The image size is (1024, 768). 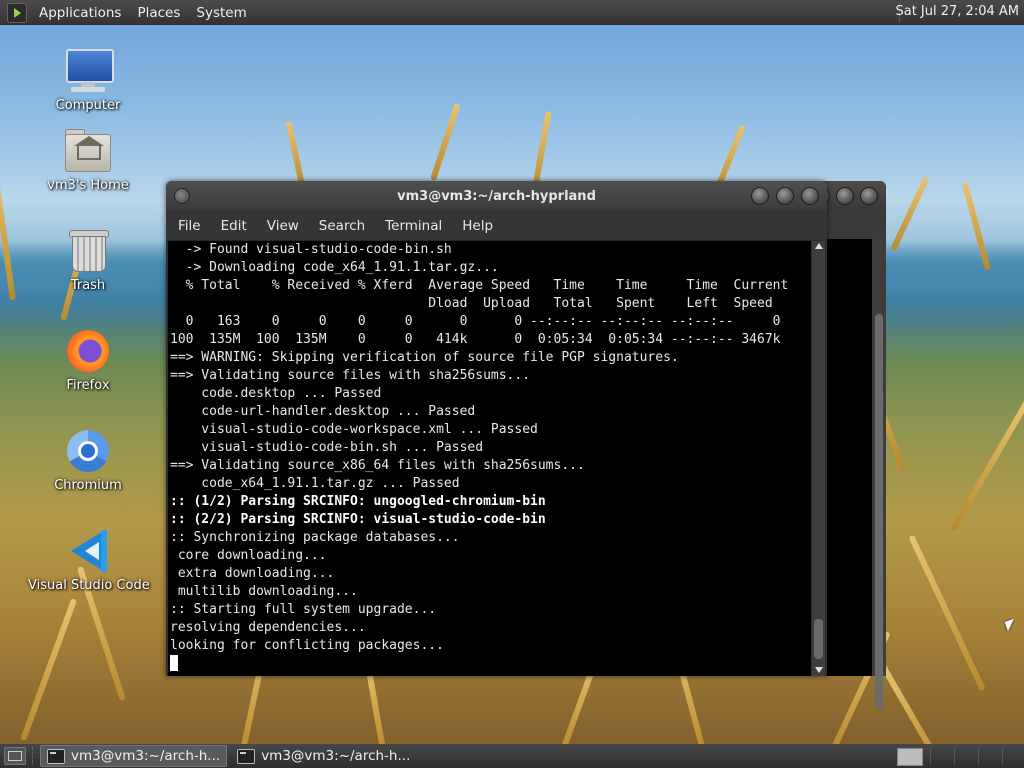 What do you see at coordinates (188, 226) in the screenshot?
I see `menu-file: File` at bounding box center [188, 226].